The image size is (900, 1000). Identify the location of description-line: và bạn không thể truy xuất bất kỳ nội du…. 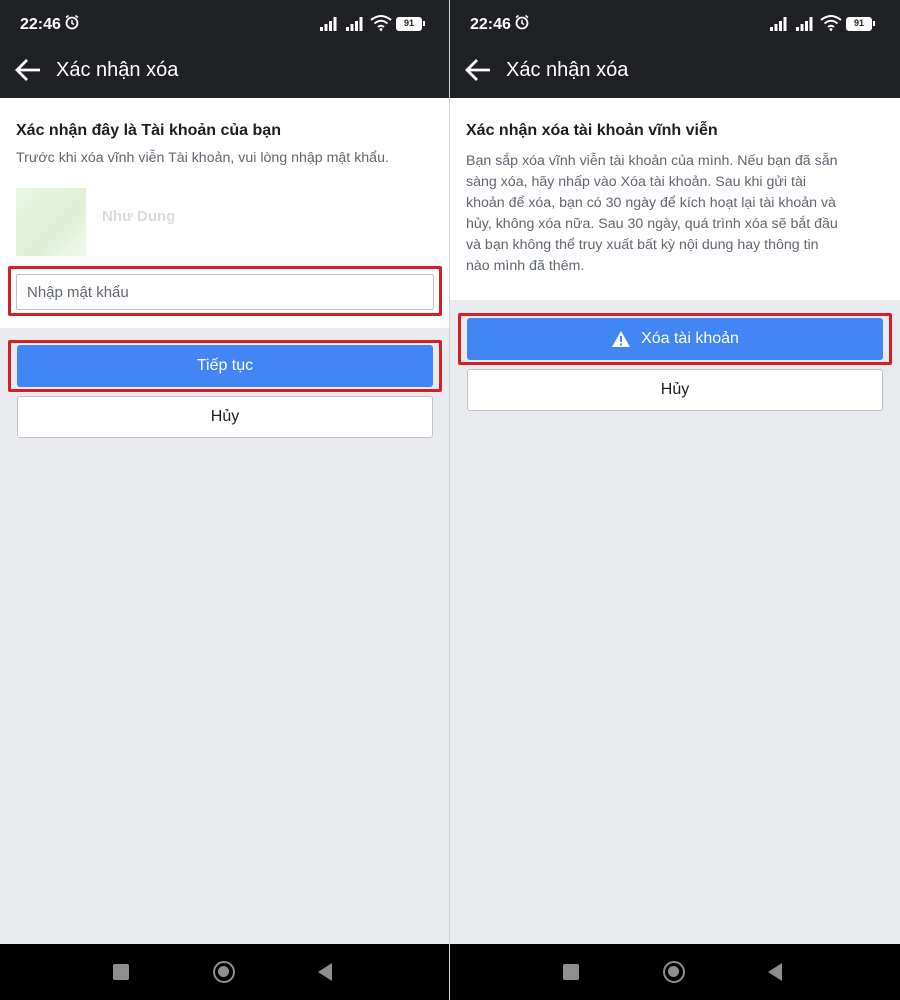
(642, 245).